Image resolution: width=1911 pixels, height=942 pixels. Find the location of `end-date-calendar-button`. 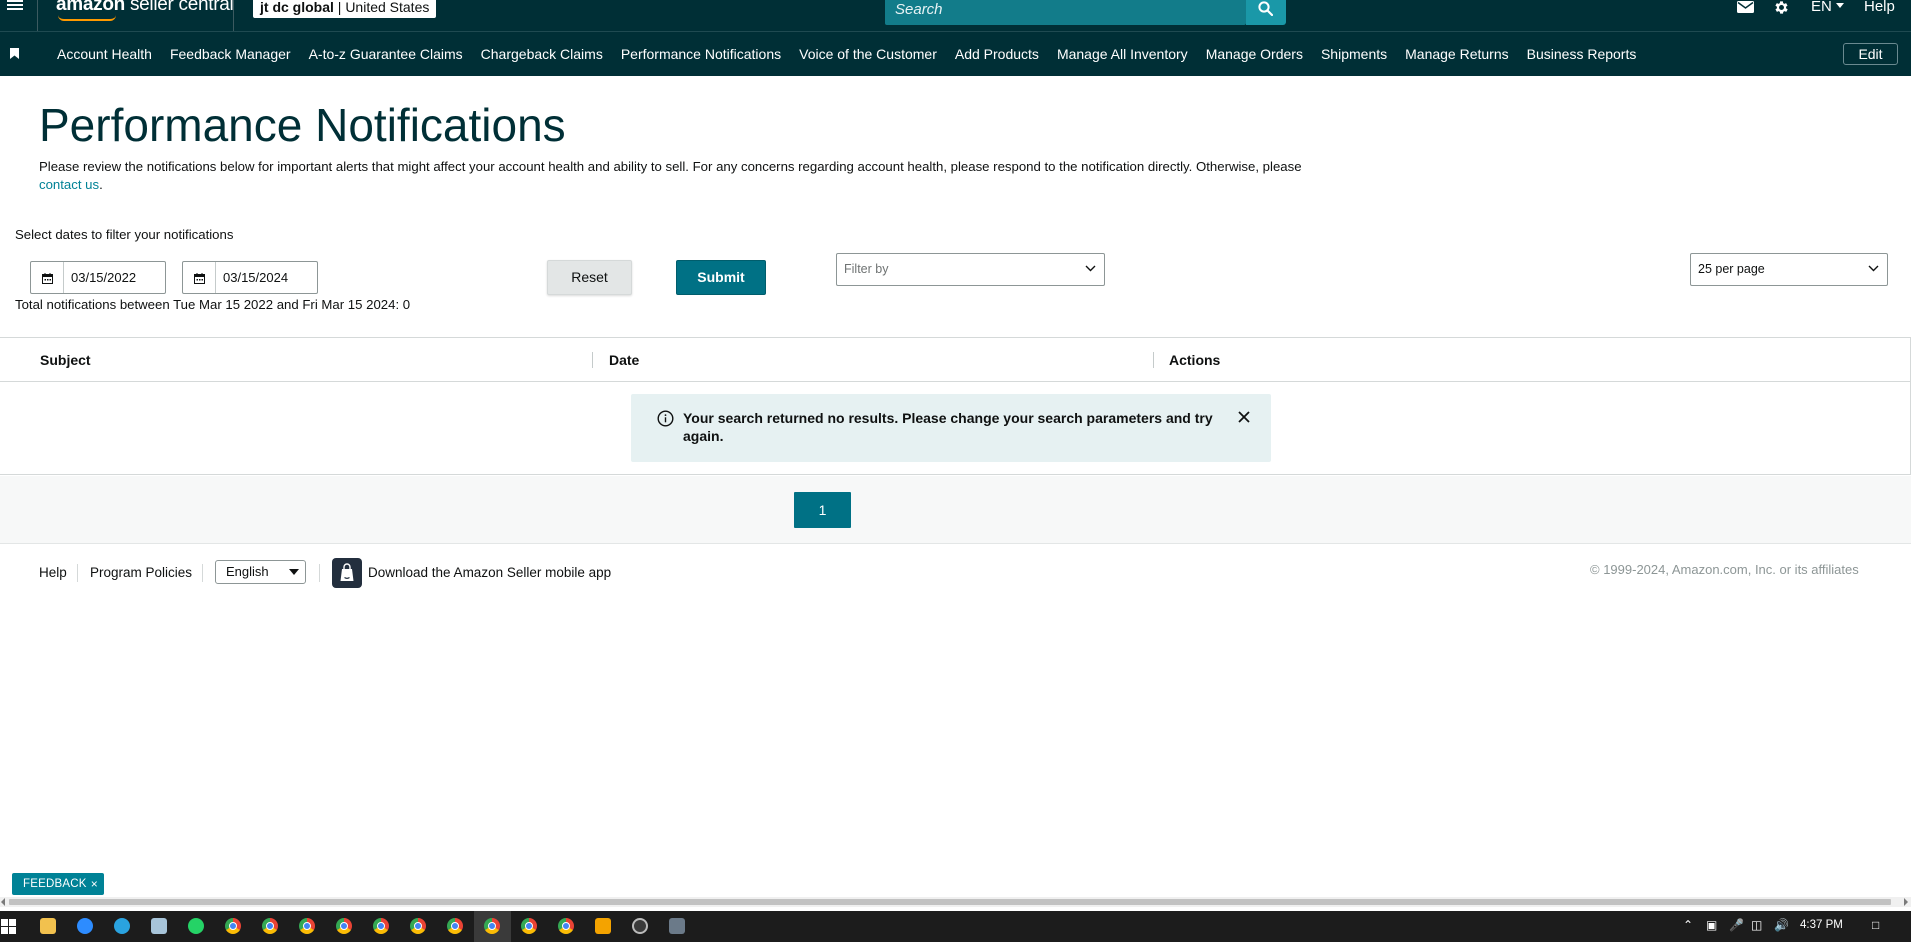

end-date-calendar-button is located at coordinates (199, 277).